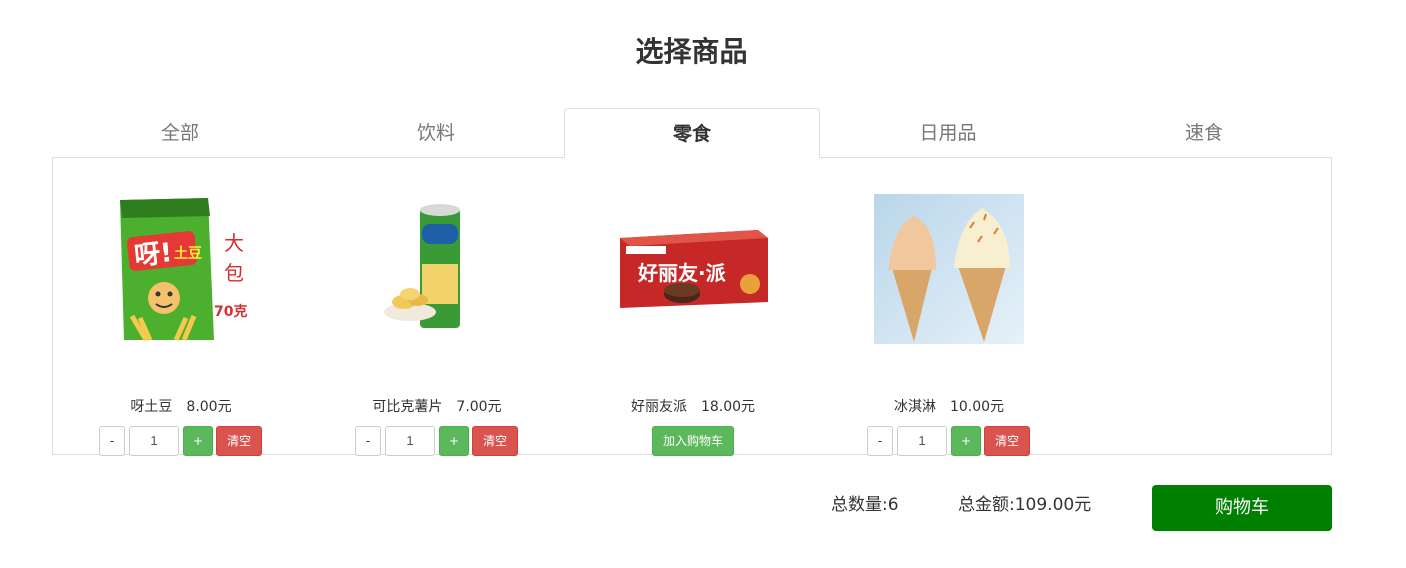 This screenshot has width=1406, height=568. I want to click on tab-daily-goods: 日用品, so click(948, 133).